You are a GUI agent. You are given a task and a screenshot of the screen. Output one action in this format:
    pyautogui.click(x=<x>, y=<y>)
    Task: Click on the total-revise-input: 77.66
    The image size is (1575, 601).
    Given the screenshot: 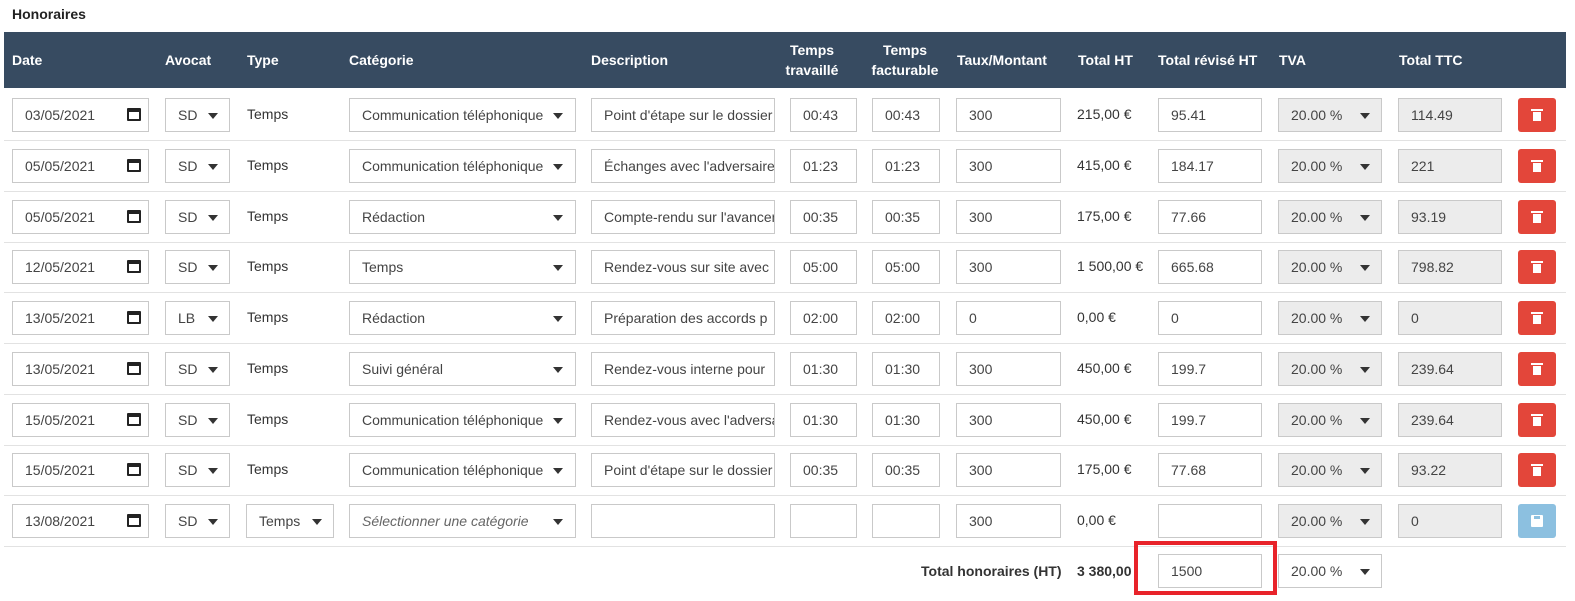 What is the action you would take?
    pyautogui.click(x=1210, y=217)
    